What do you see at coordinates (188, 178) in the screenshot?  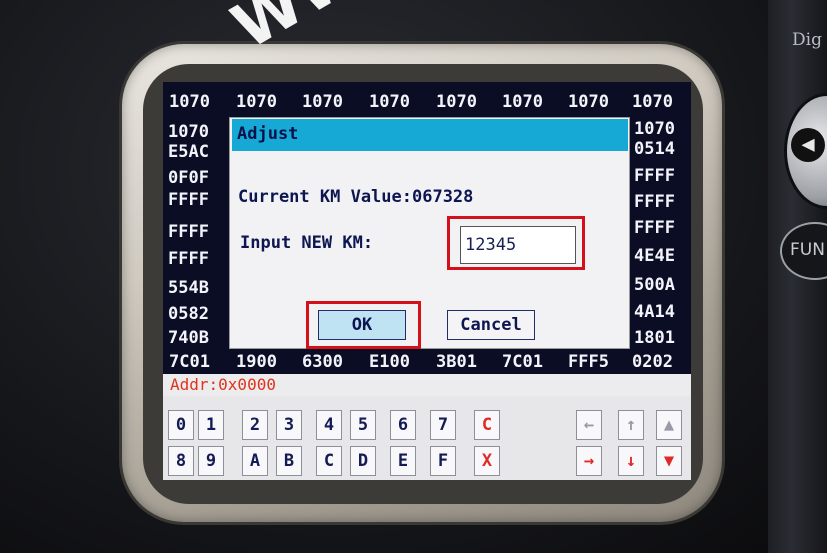 I see `hex-cell: 0F0F` at bounding box center [188, 178].